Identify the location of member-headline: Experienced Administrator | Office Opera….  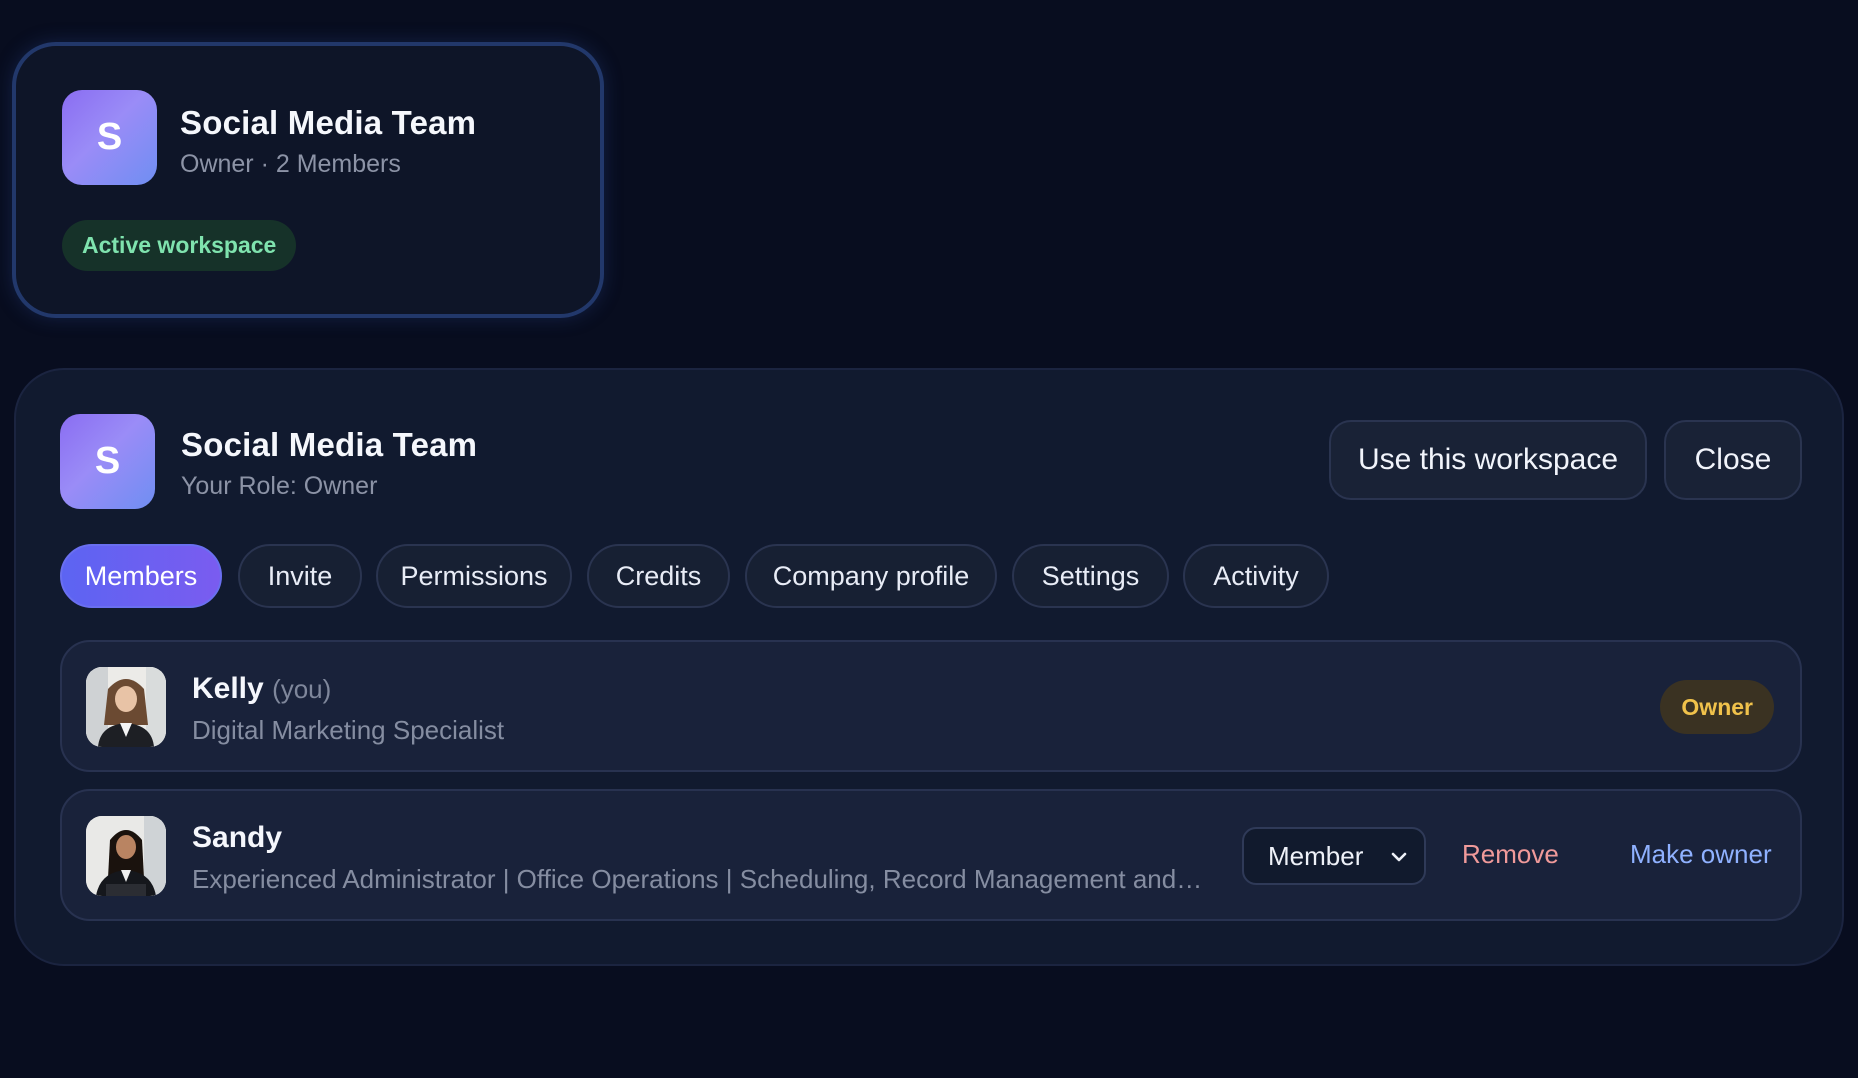
(699, 879).